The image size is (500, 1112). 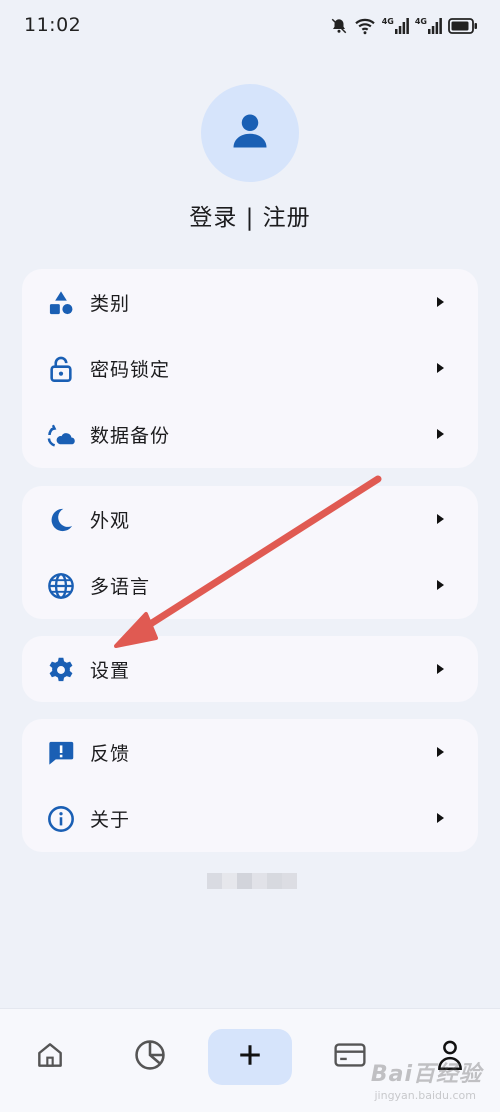 What do you see at coordinates (53, 25) in the screenshot?
I see `status-time: 11:02` at bounding box center [53, 25].